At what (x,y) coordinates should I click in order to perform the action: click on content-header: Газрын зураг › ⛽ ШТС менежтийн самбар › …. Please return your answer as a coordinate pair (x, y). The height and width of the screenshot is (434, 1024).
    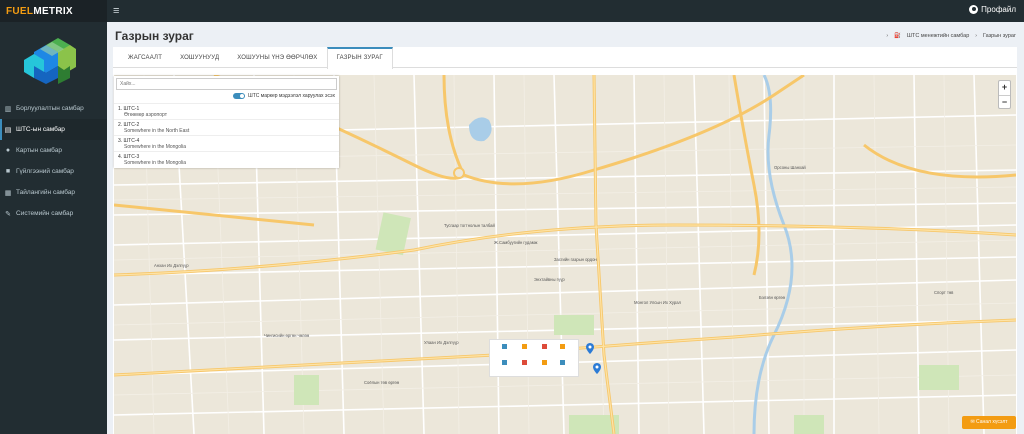
    Looking at the image, I should click on (565, 34).